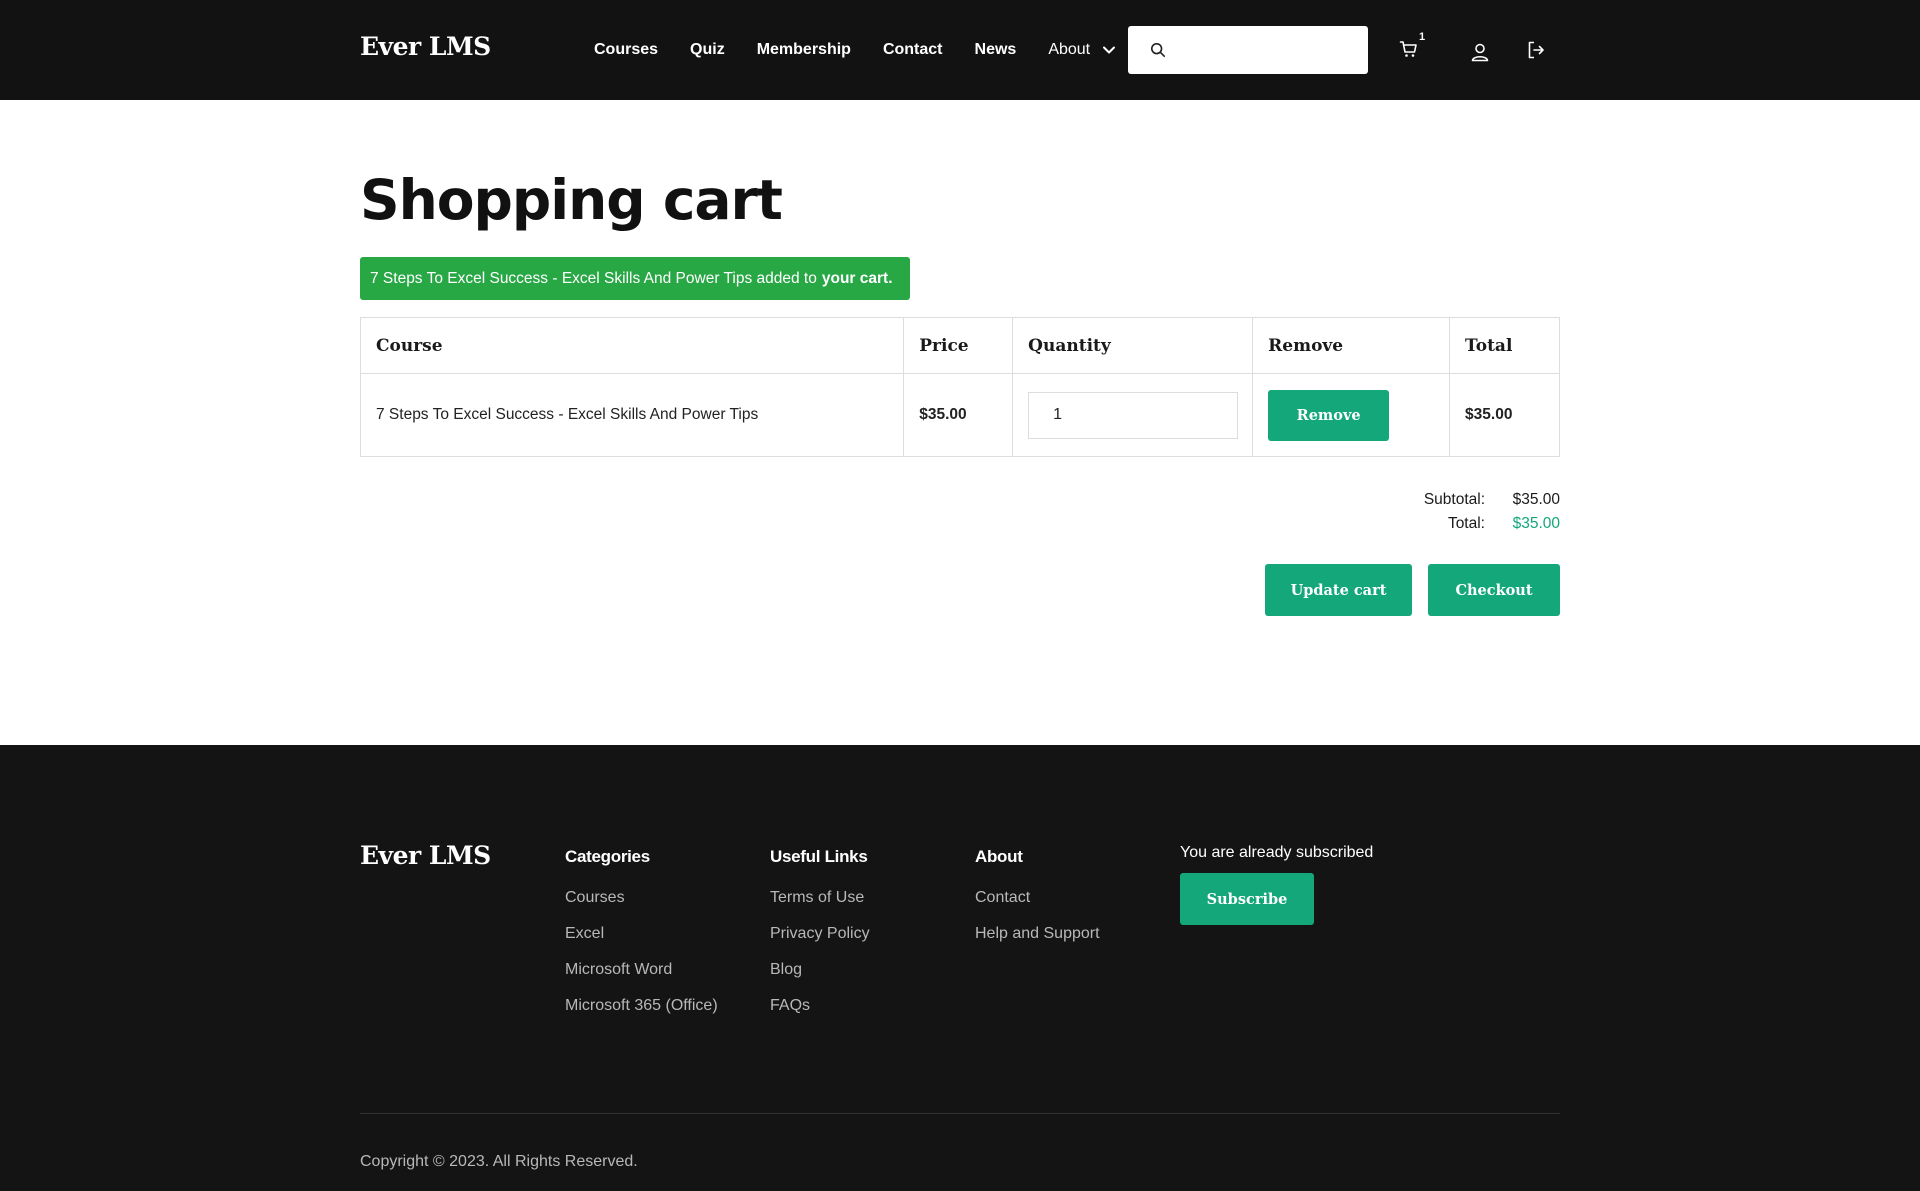 The height and width of the screenshot is (1191, 1920). I want to click on row-total: $35.00, so click(1504, 415).